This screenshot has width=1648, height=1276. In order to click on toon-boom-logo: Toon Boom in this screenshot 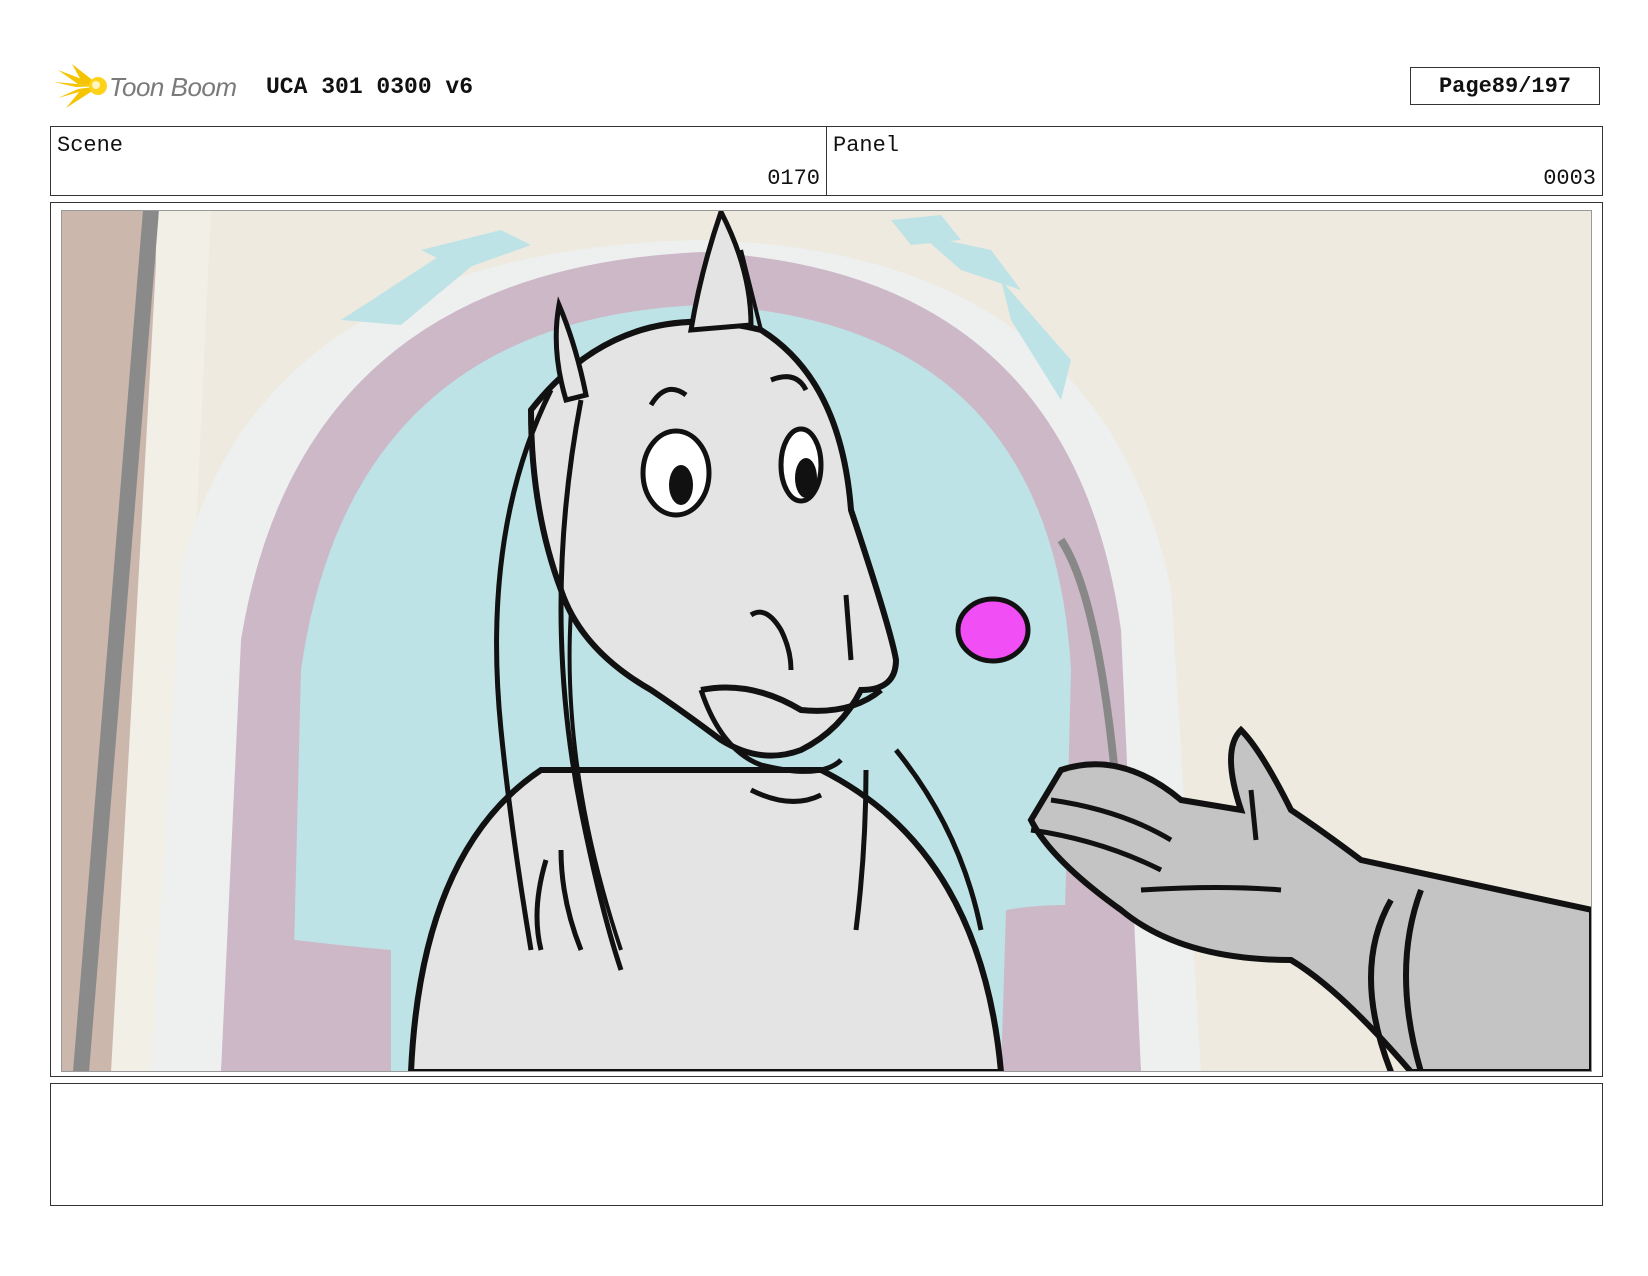, I will do `click(152, 86)`.